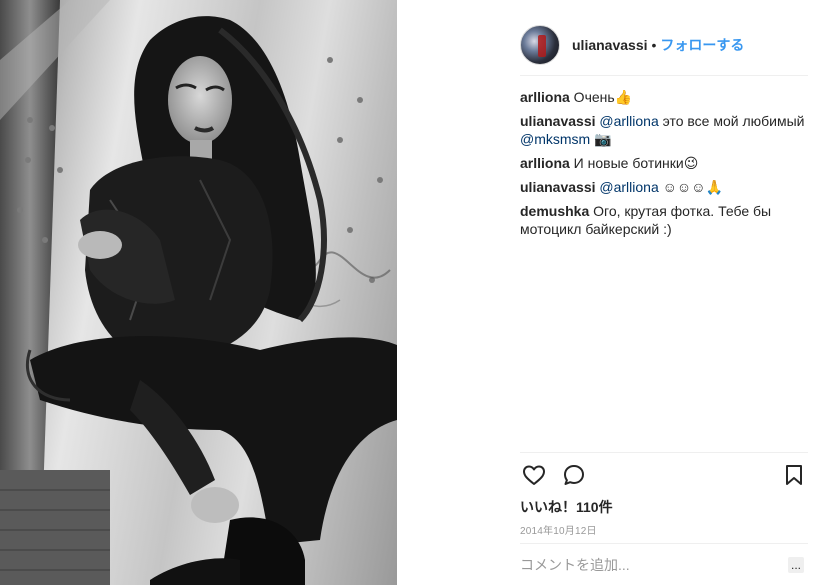 The image size is (816, 585). I want to click on emoji-icon: 😉, so click(691, 164).